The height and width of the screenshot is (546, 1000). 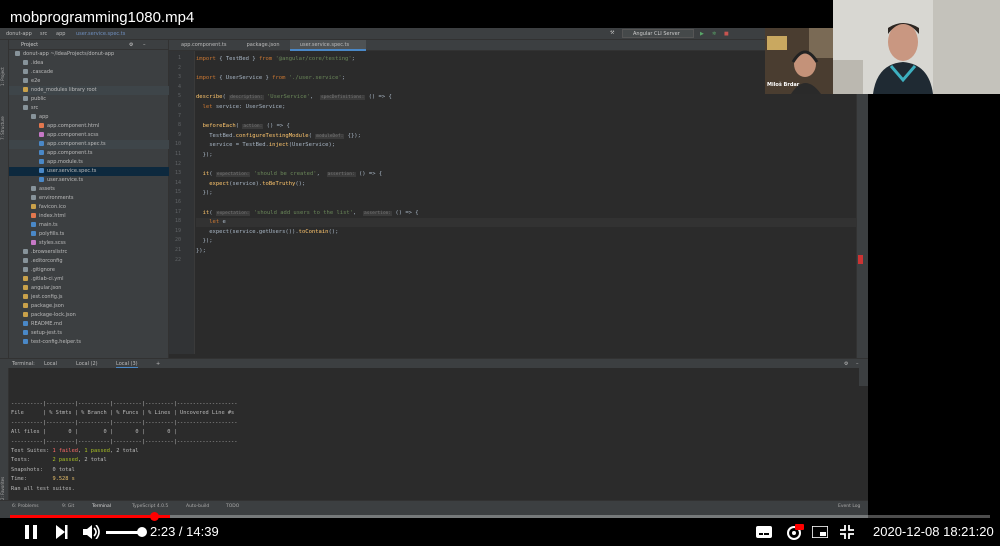 I want to click on tree-item: app.component.html, so click(x=89, y=126).